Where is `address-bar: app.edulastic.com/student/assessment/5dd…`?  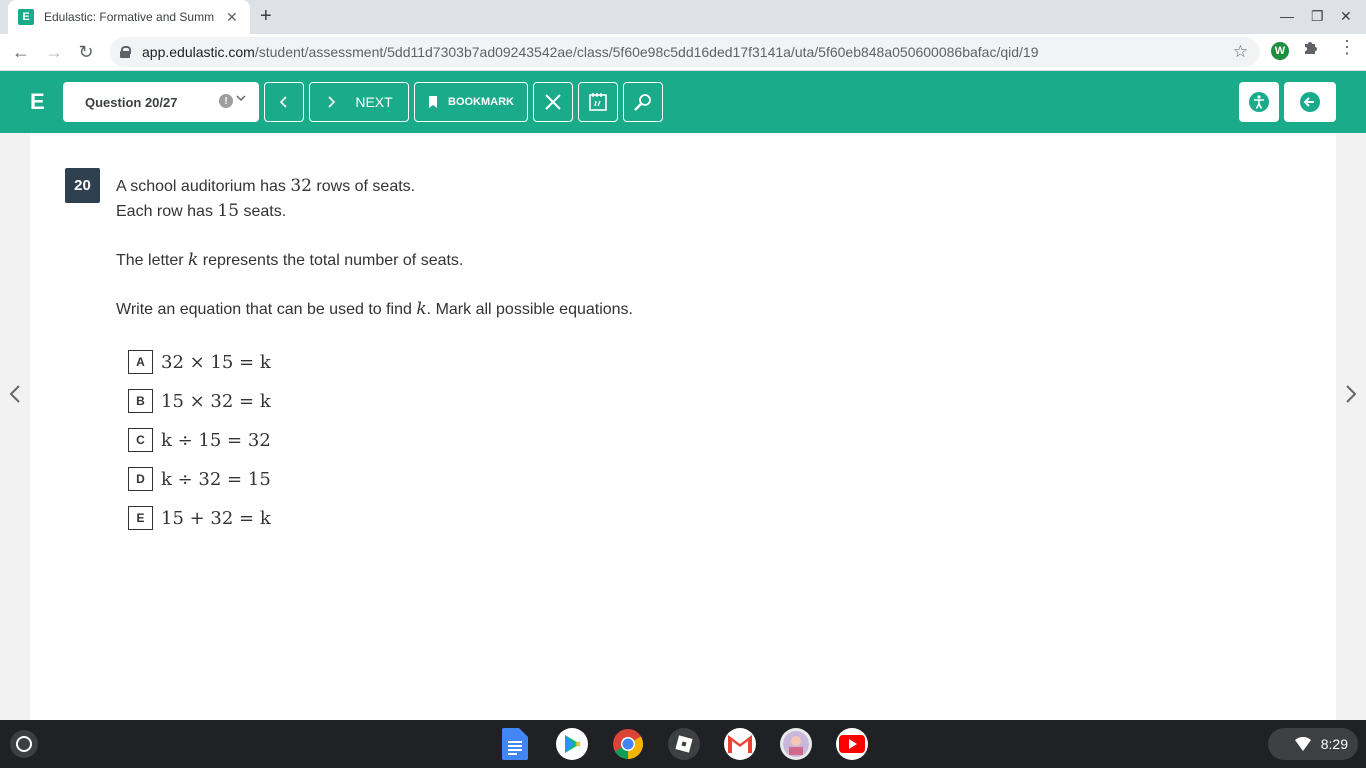 address-bar: app.edulastic.com/student/assessment/5dd… is located at coordinates (685, 52).